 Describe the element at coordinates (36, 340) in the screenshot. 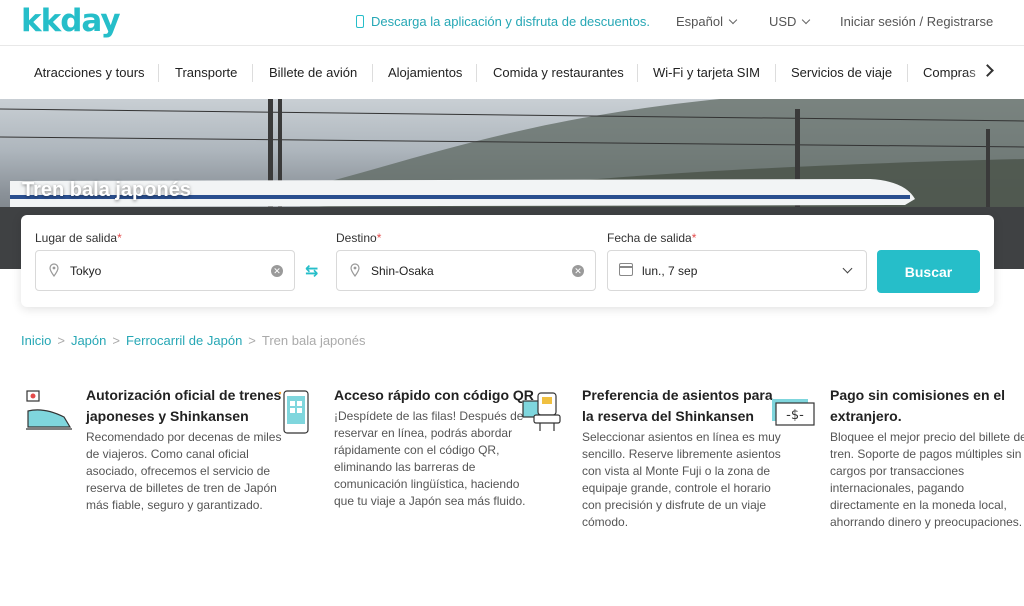

I see `breadcrumb-home: Inicio` at that location.